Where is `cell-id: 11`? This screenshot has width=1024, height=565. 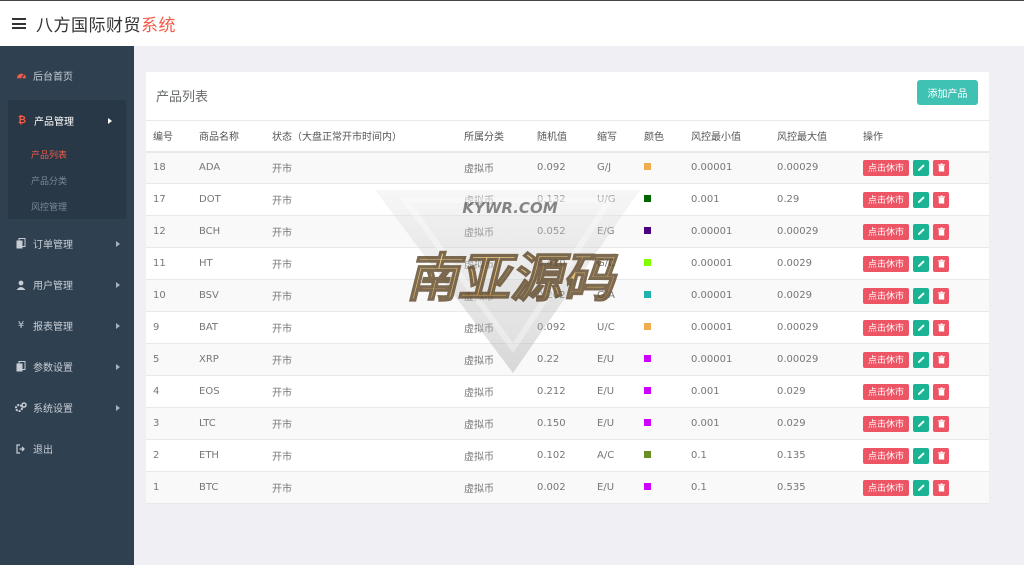
cell-id: 11 is located at coordinates (172, 263).